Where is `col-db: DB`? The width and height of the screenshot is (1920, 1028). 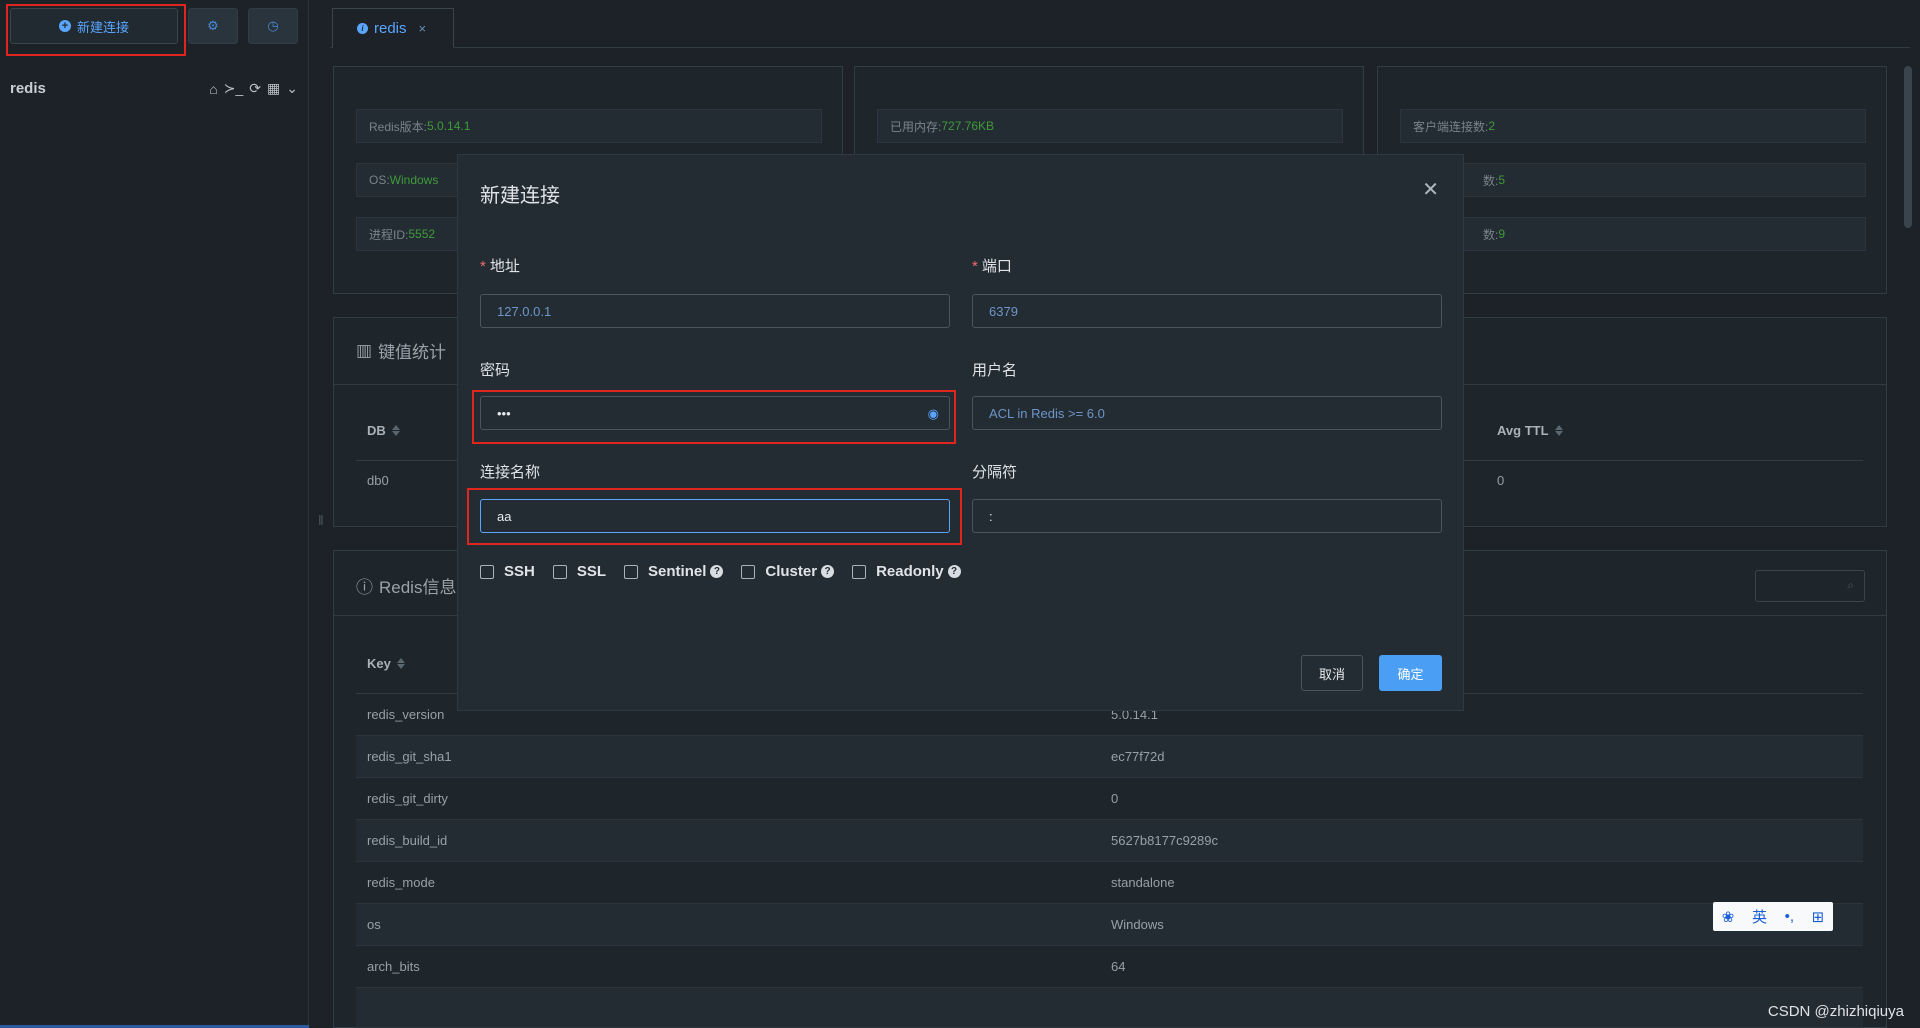 col-db: DB is located at coordinates (383, 430).